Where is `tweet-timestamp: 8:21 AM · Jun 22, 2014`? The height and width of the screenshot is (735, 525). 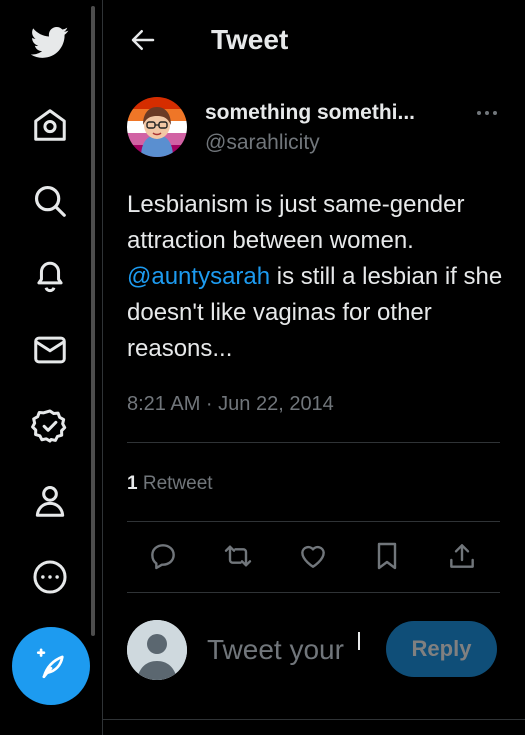
tweet-timestamp: 8:21 AM · Jun 22, 2014 is located at coordinates (230, 404).